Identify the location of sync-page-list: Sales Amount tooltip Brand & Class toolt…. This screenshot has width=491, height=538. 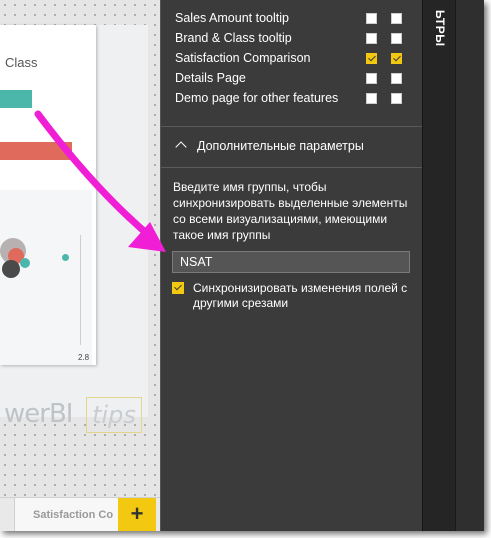
(292, 58).